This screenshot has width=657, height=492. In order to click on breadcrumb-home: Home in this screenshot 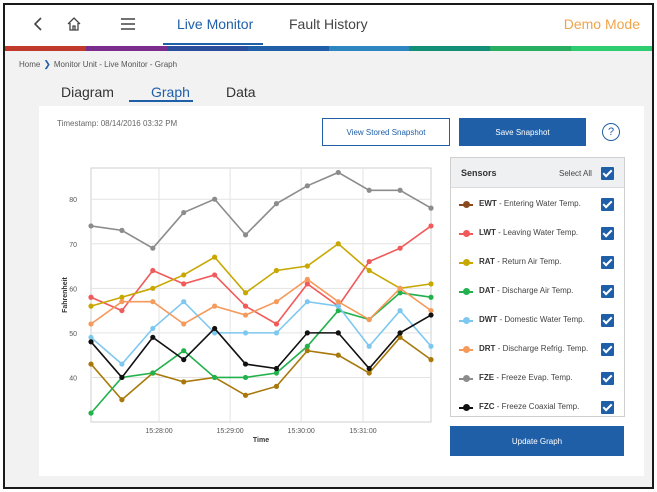, I will do `click(29, 64)`.